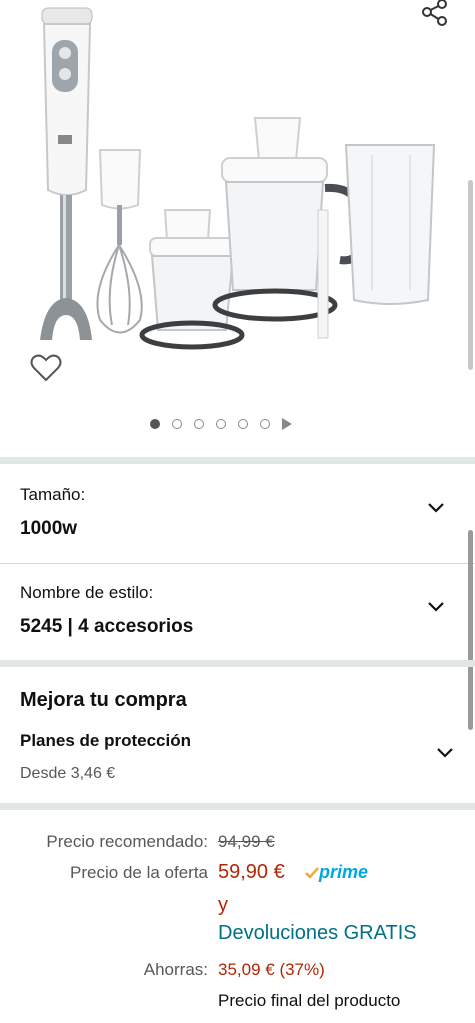 Image resolution: width=475 pixels, height=1023 pixels. Describe the element at coordinates (53, 494) in the screenshot. I see `size-label: Tamaño:` at that location.